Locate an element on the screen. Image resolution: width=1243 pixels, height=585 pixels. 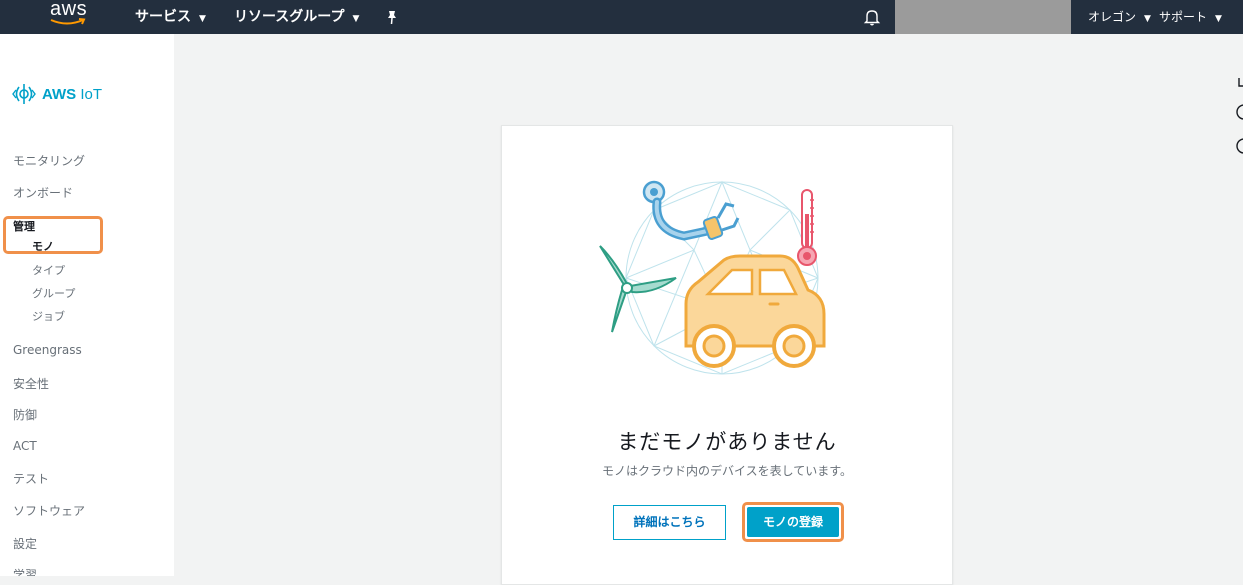
support-menu: サポート ▼ is located at coordinates (1190, 17).